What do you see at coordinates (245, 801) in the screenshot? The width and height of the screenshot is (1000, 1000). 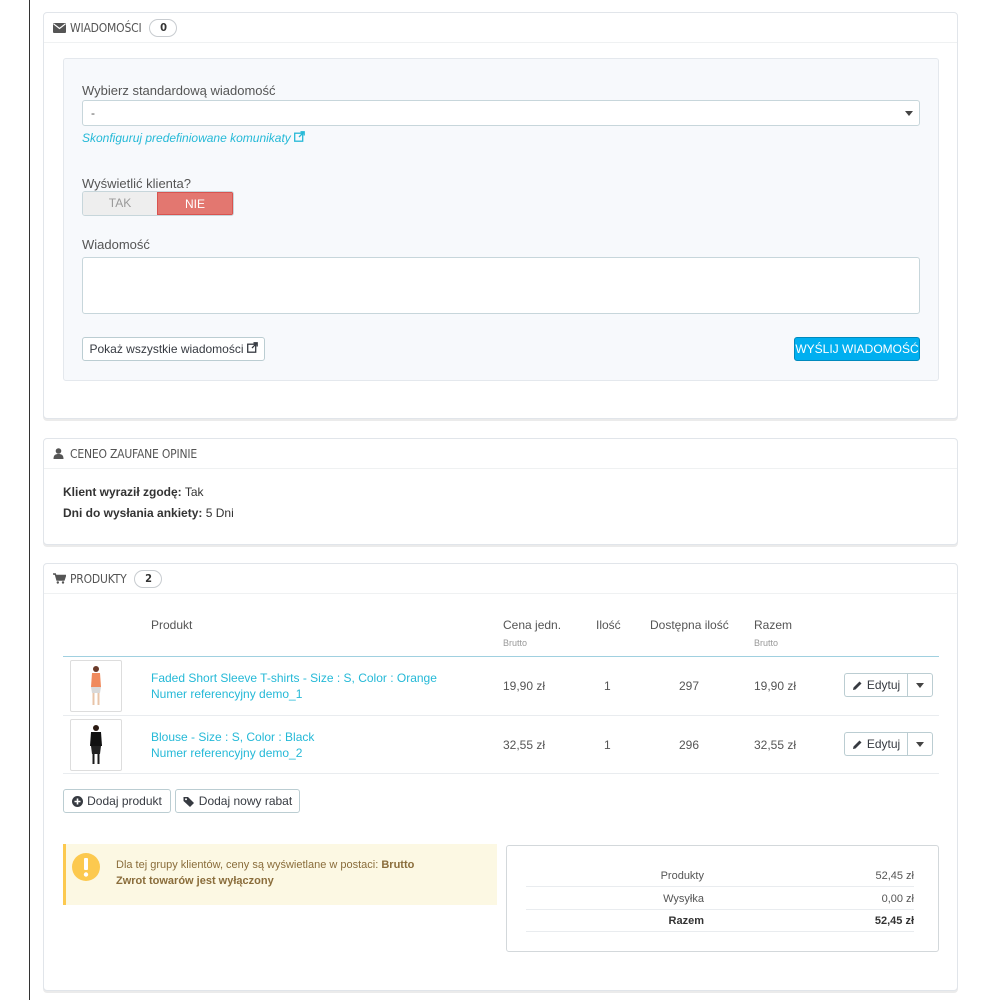 I see `add-discount-label: Dodaj nowy rabat` at bounding box center [245, 801].